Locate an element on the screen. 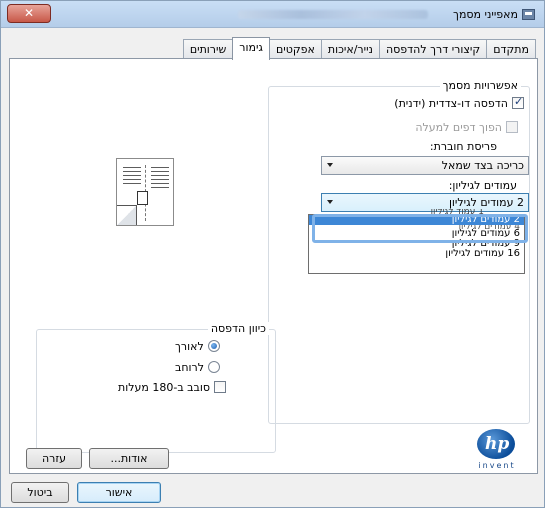 This screenshot has width=545, height=508. list-item: 9 עמודים לגיליון is located at coordinates (416, 244).